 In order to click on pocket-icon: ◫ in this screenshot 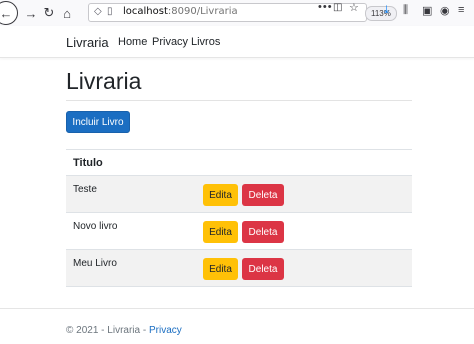, I will do `click(337, 7)`.